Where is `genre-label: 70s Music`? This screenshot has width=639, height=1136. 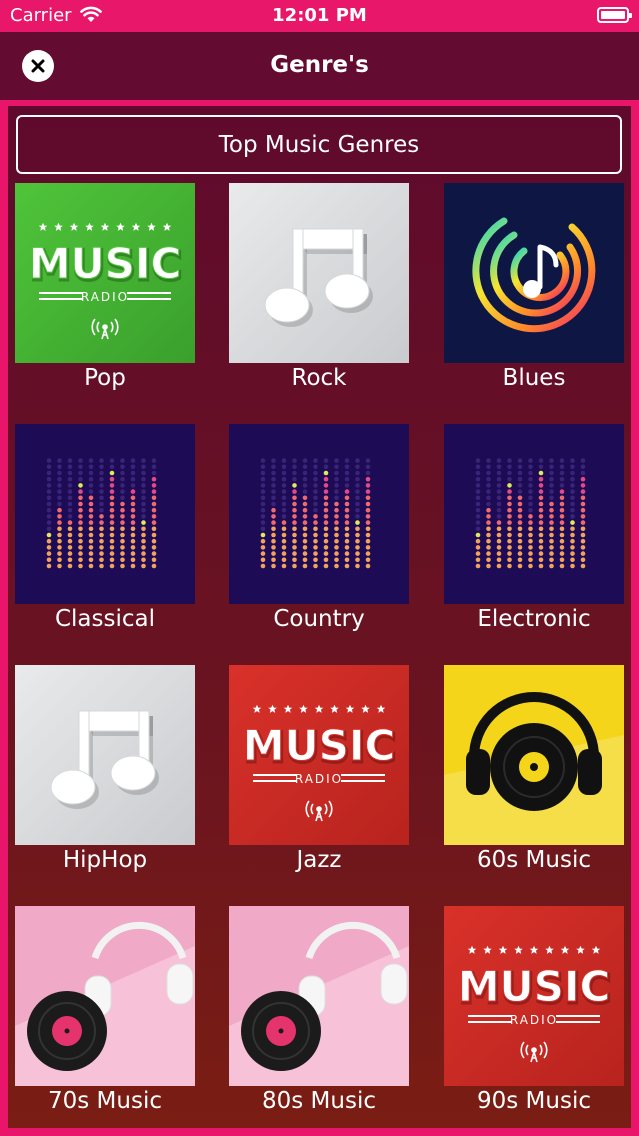 genre-label: 70s Music is located at coordinates (104, 1101).